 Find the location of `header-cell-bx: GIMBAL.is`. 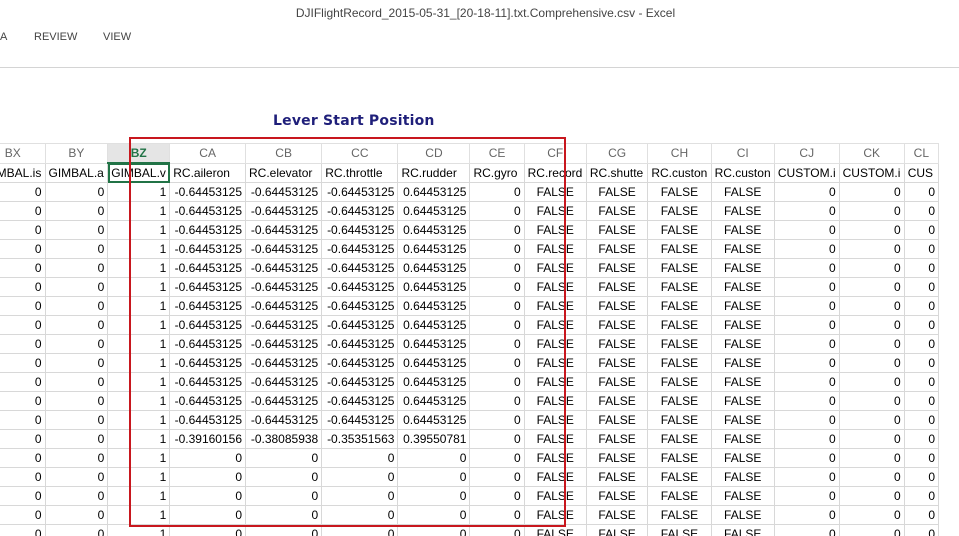

header-cell-bx: GIMBAL.is is located at coordinates (23, 172).